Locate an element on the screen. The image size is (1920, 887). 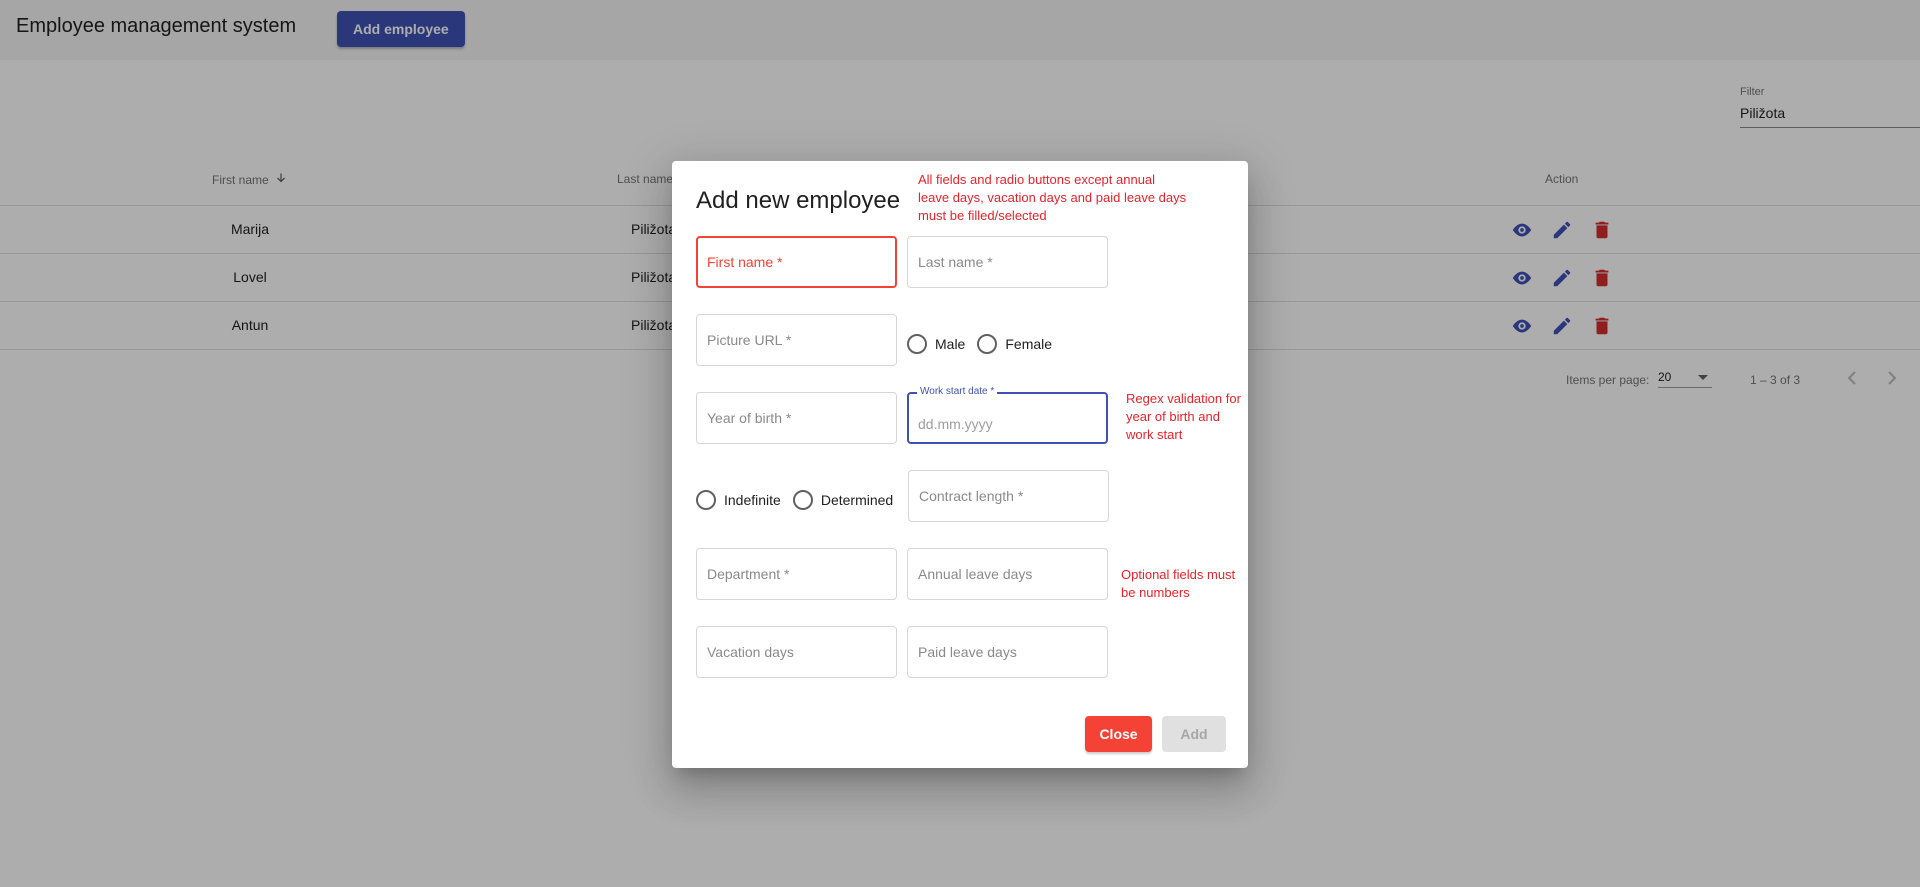
vacation-days-field: Vacation days is located at coordinates (796, 652).